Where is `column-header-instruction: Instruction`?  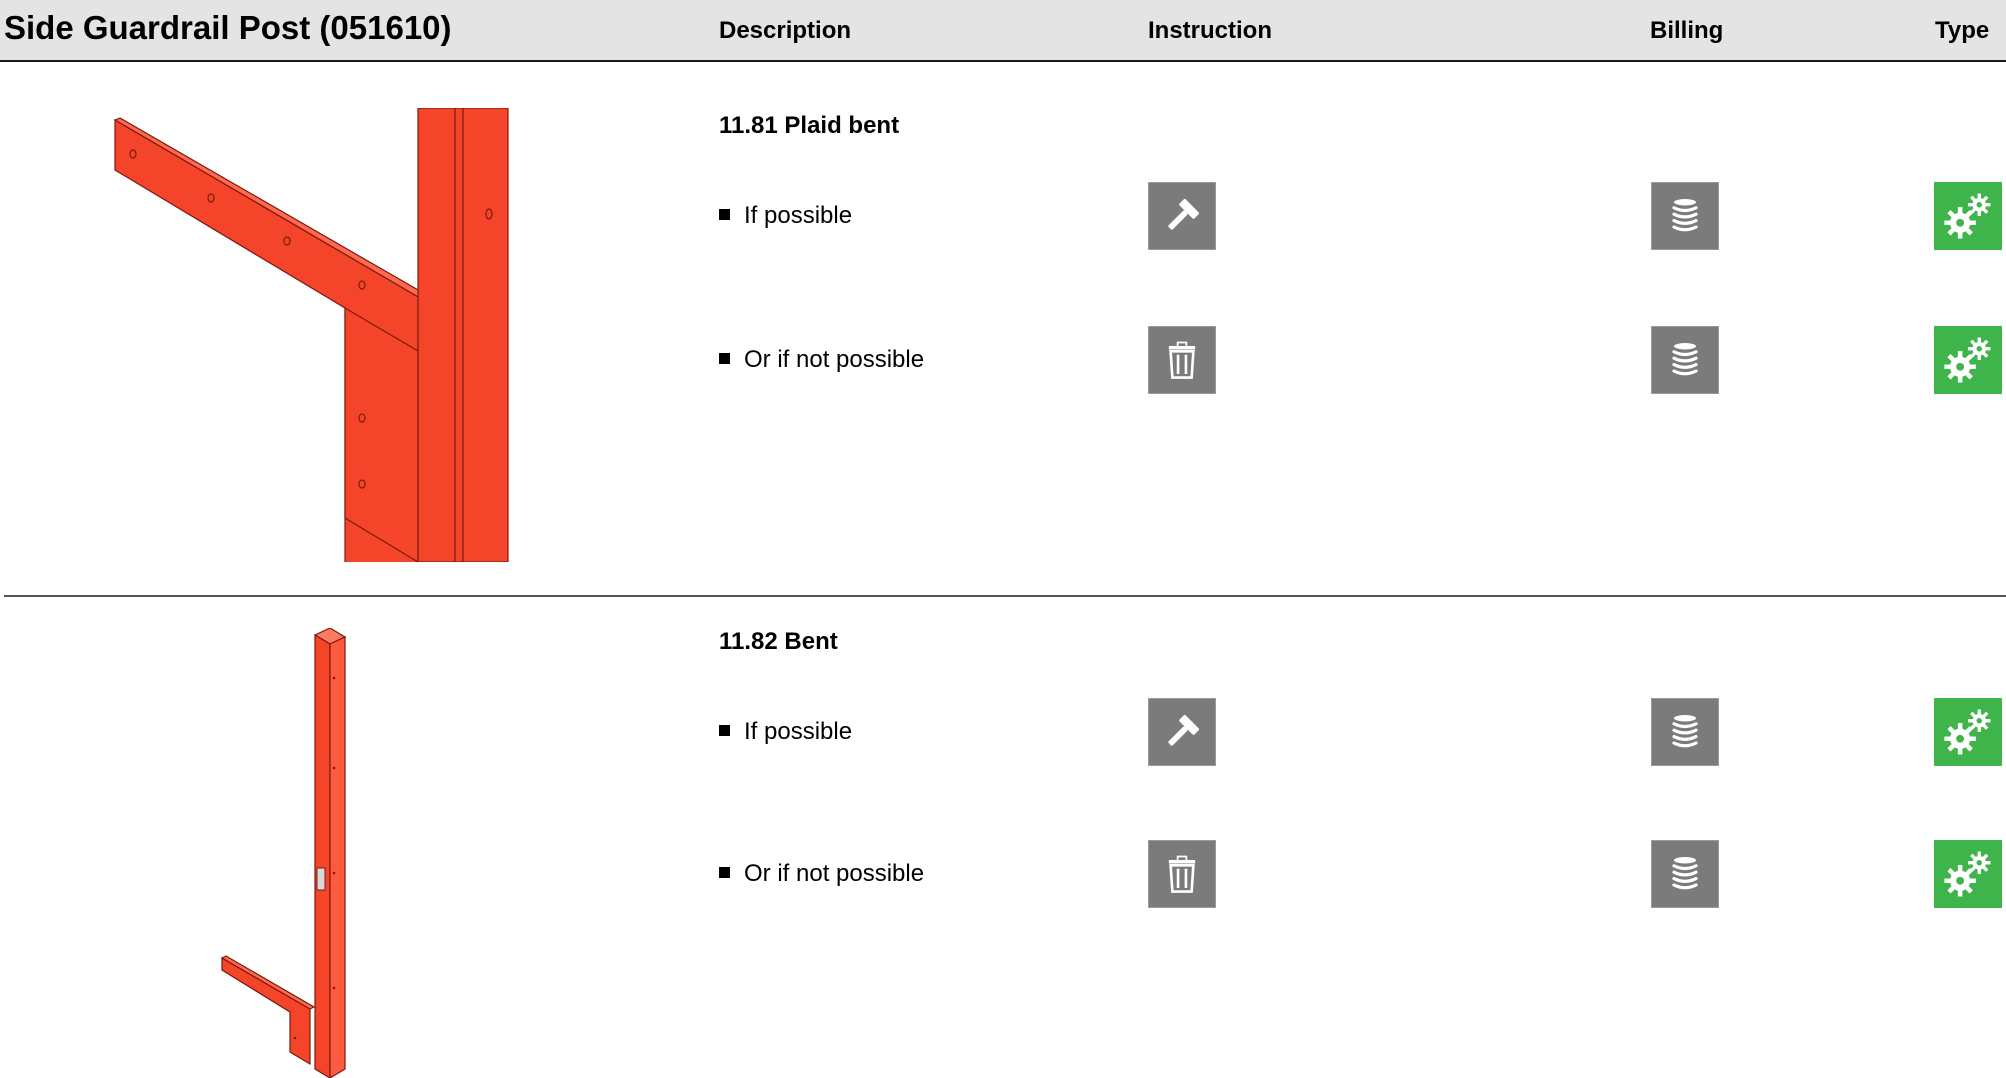
column-header-instruction: Instruction is located at coordinates (1210, 30).